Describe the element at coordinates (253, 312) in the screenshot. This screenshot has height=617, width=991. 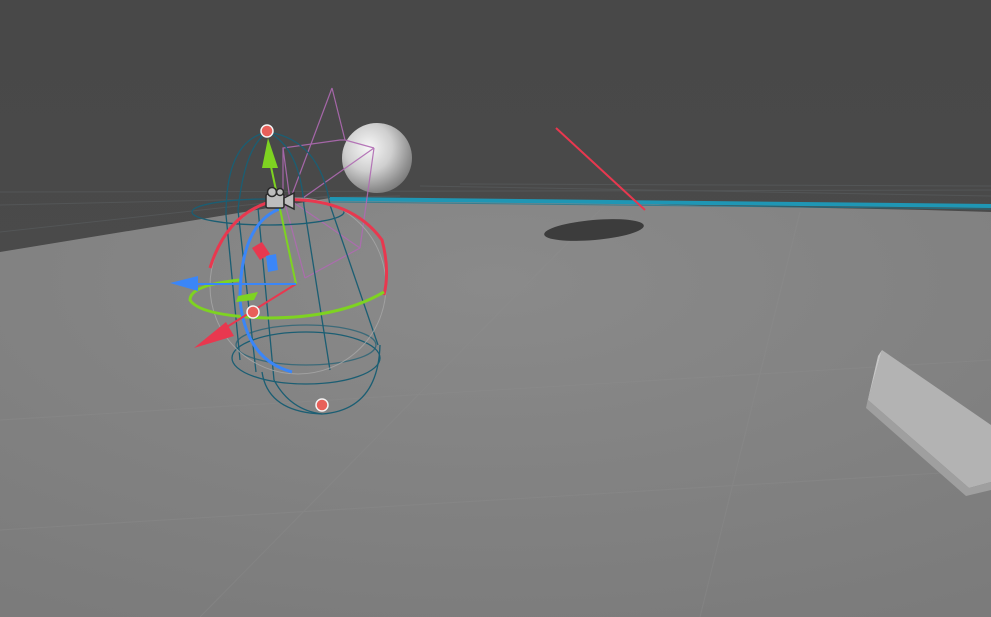
I see `collider-handle-middle` at that location.